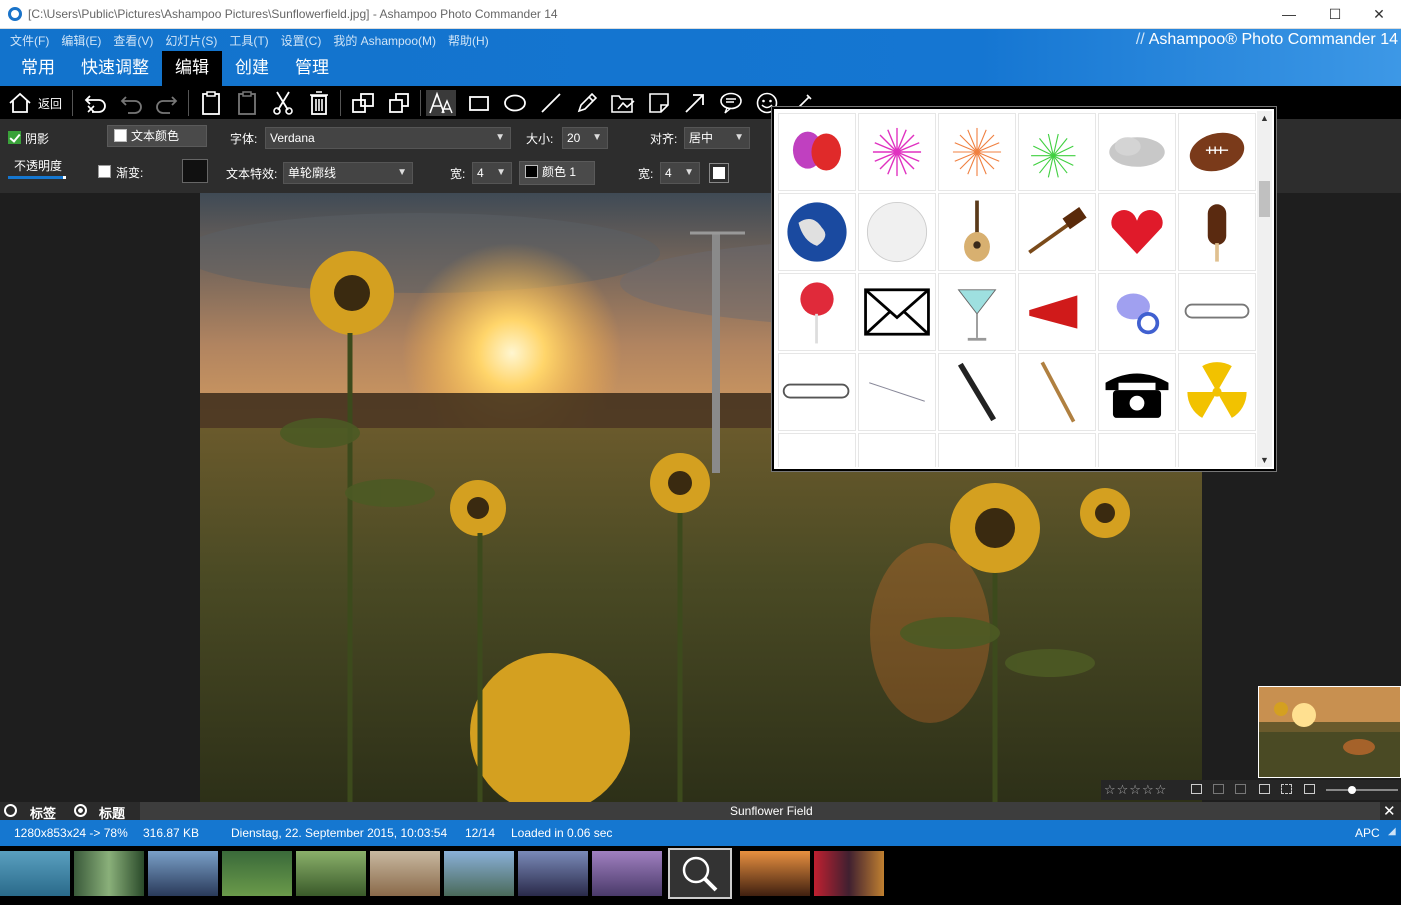  Describe the element at coordinates (38, 68) in the screenshot. I see `tab-home: 常用` at that location.